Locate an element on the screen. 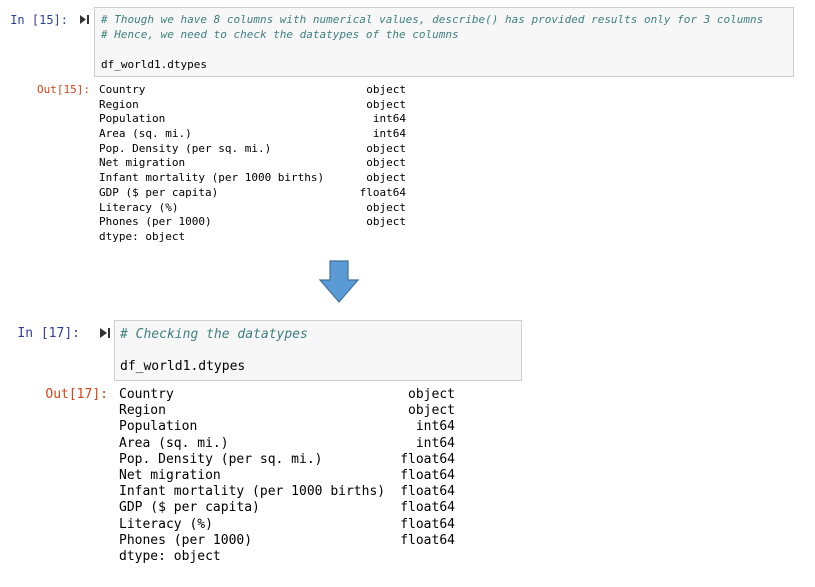  dtype-row: Literacy (%) float64 is located at coordinates (287, 525).